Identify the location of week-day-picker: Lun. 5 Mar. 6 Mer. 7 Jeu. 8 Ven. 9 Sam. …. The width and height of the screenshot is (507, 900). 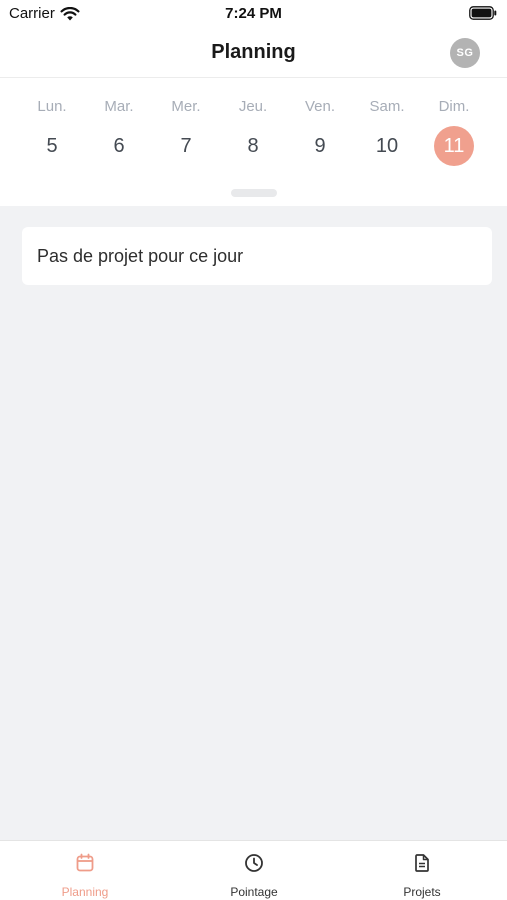
(253, 136).